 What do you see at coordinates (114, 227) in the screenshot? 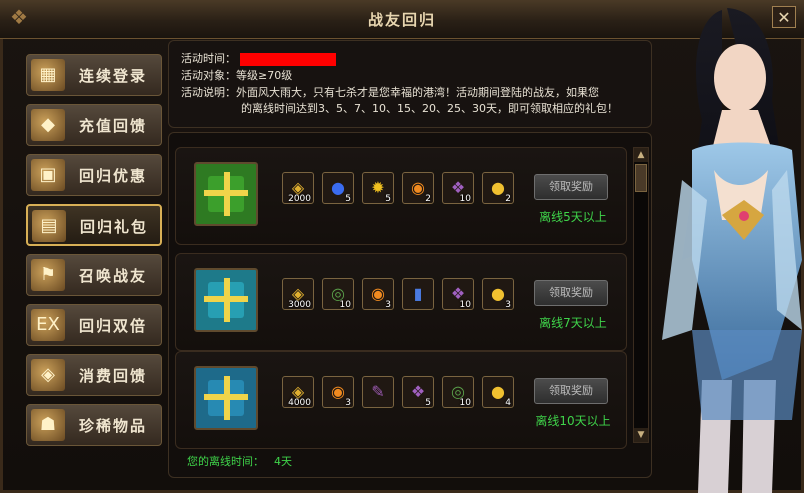
I see `sidebar-item-label: 回归礼包` at bounding box center [114, 227].